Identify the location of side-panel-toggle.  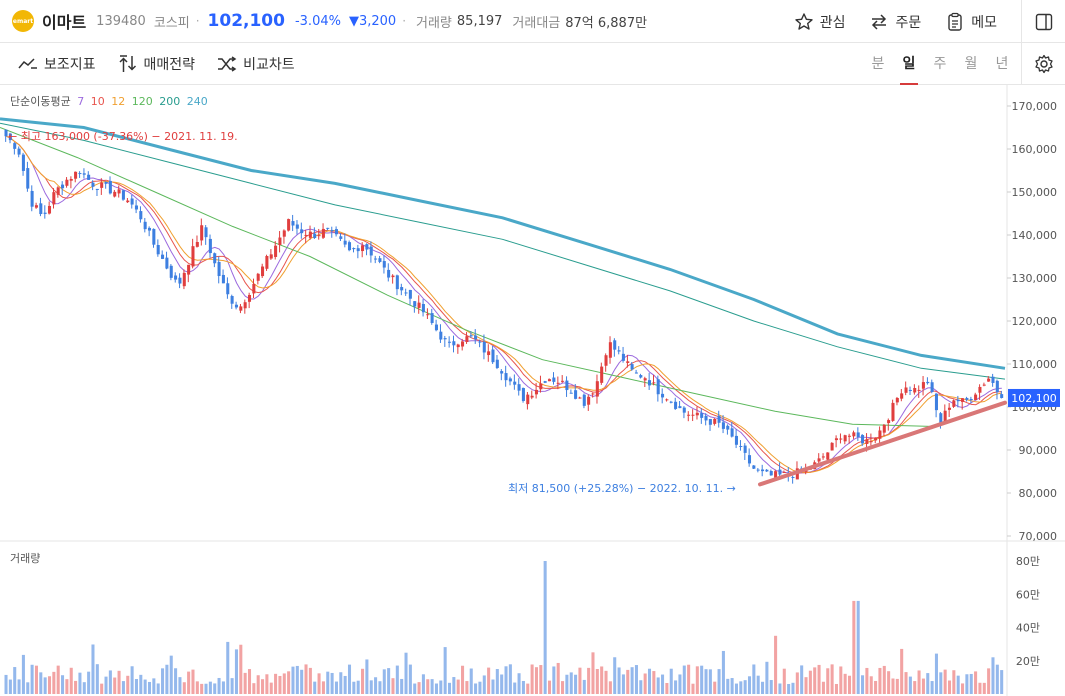
(1043, 21).